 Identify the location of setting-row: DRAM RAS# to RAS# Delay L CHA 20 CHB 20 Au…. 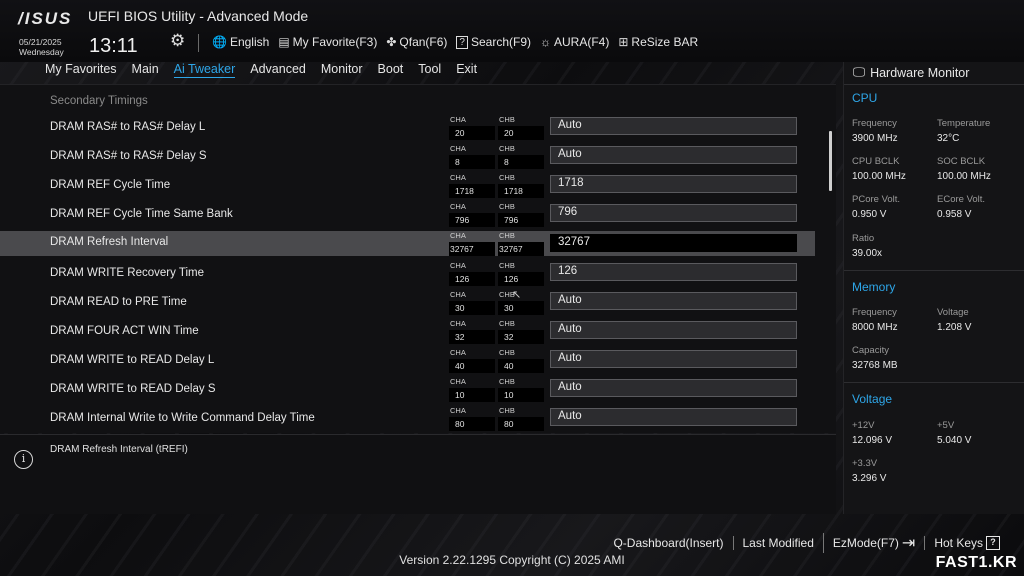
(407, 128).